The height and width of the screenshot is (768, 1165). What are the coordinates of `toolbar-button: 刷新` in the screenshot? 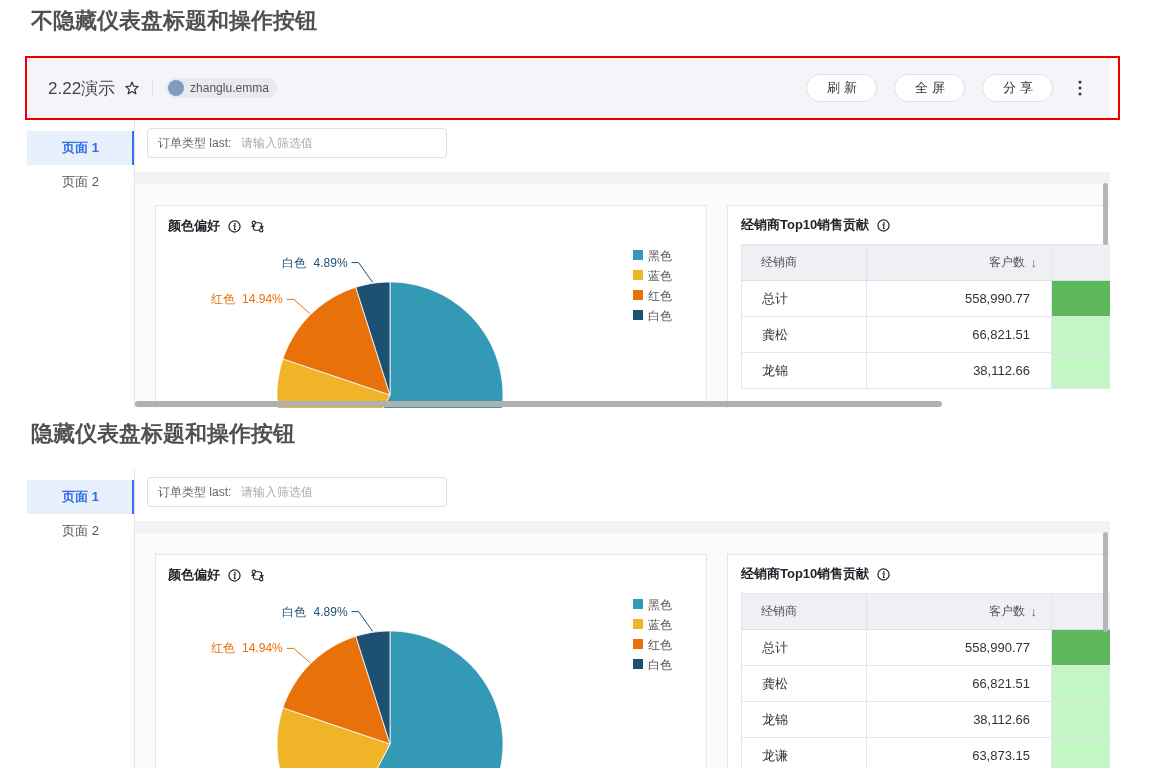 It's located at (841, 88).